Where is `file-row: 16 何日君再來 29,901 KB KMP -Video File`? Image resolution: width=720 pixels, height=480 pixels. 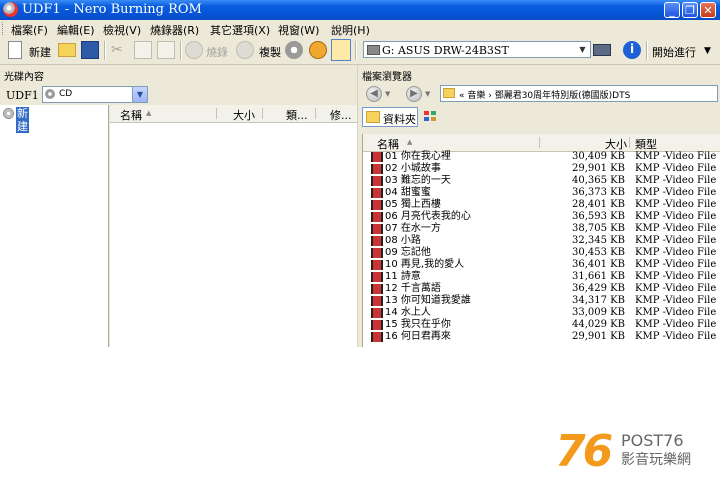 file-row: 16 何日君再來 29,901 KB KMP -Video File is located at coordinates (541, 337).